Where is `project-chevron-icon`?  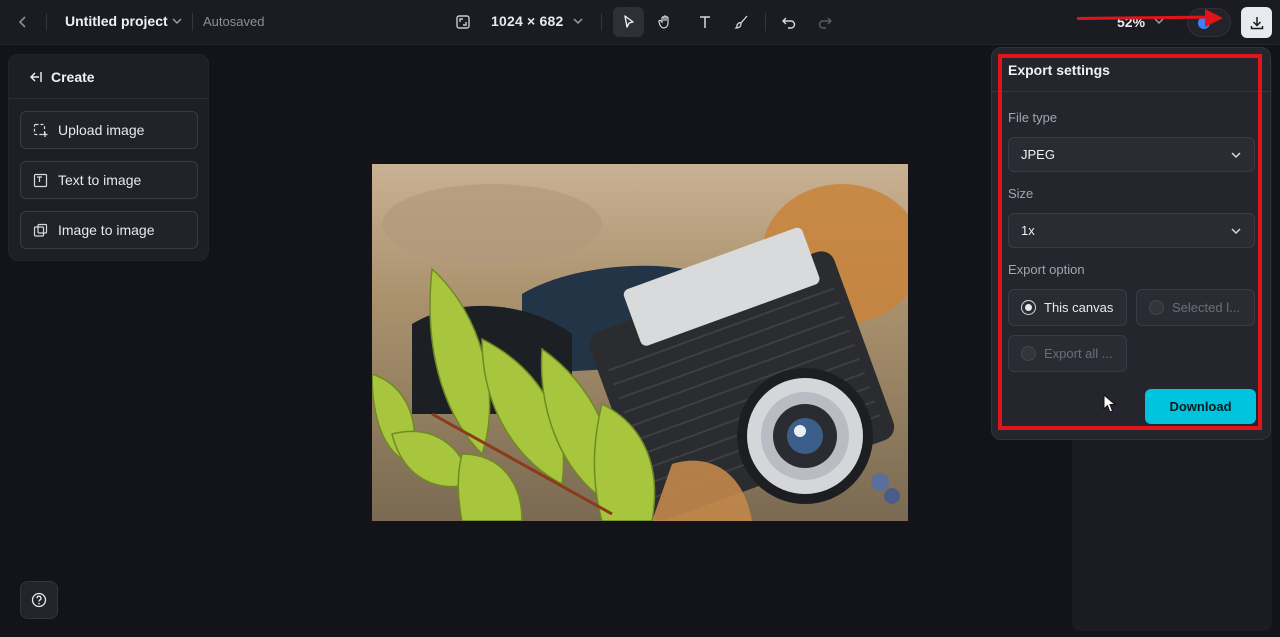 project-chevron-icon is located at coordinates (177, 21).